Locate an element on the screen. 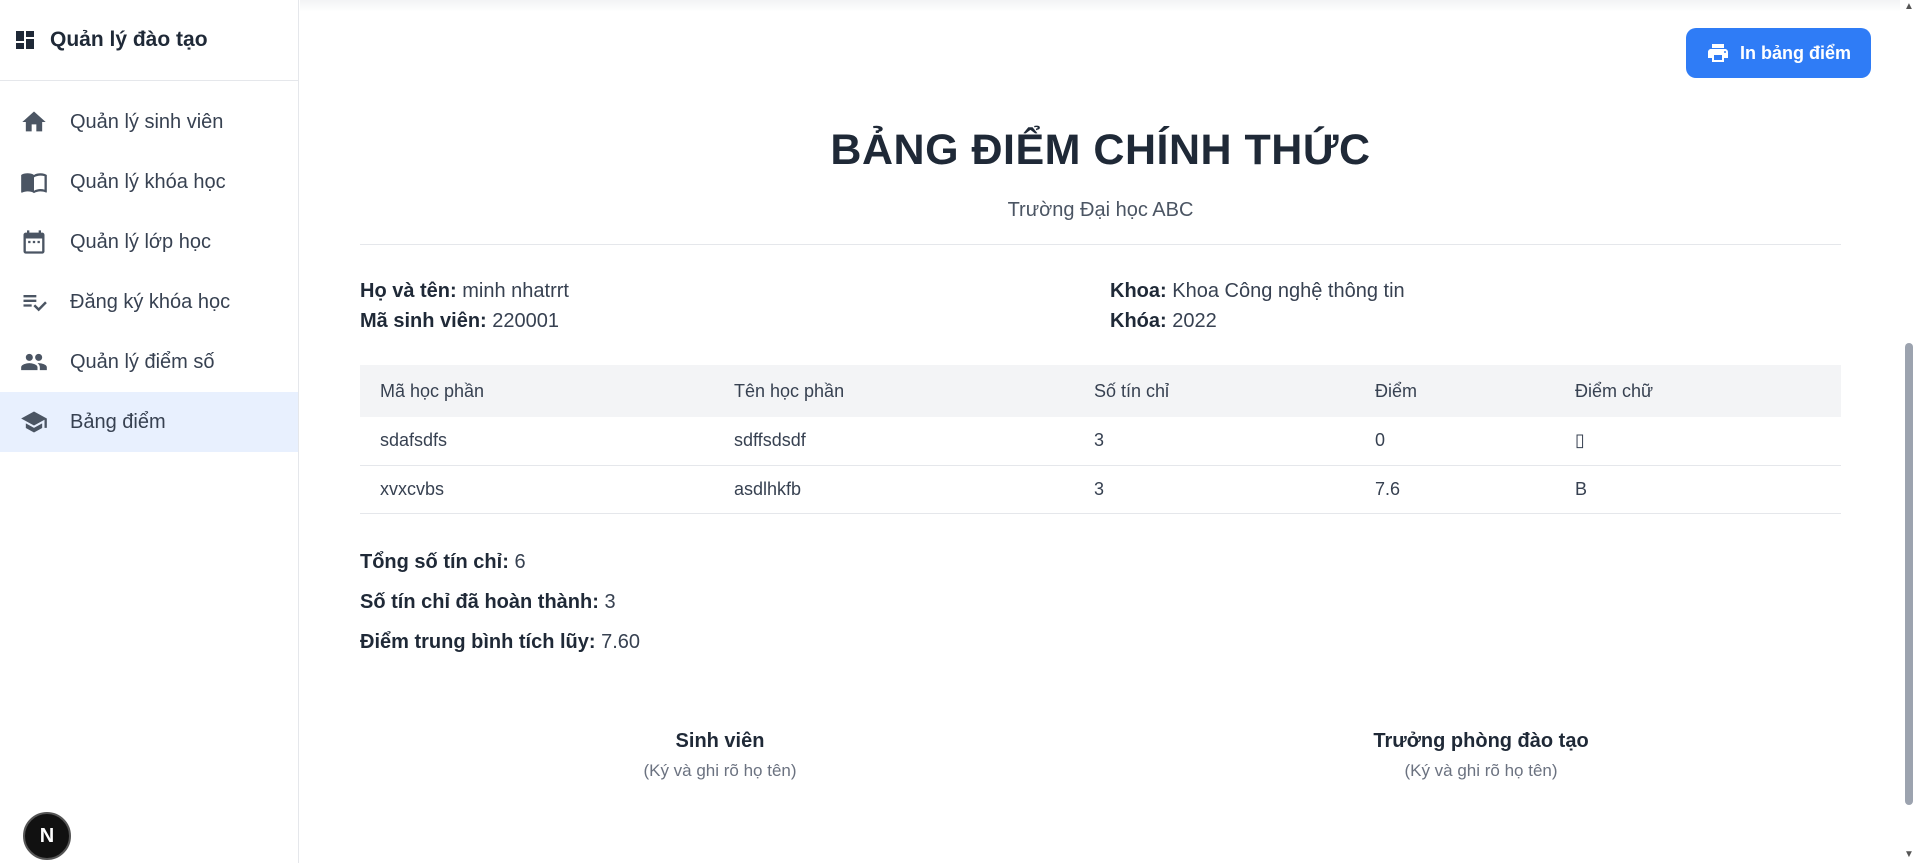 This screenshot has width=1918, height=863. cohort-row: Khóa: 2022 is located at coordinates (1163, 321).